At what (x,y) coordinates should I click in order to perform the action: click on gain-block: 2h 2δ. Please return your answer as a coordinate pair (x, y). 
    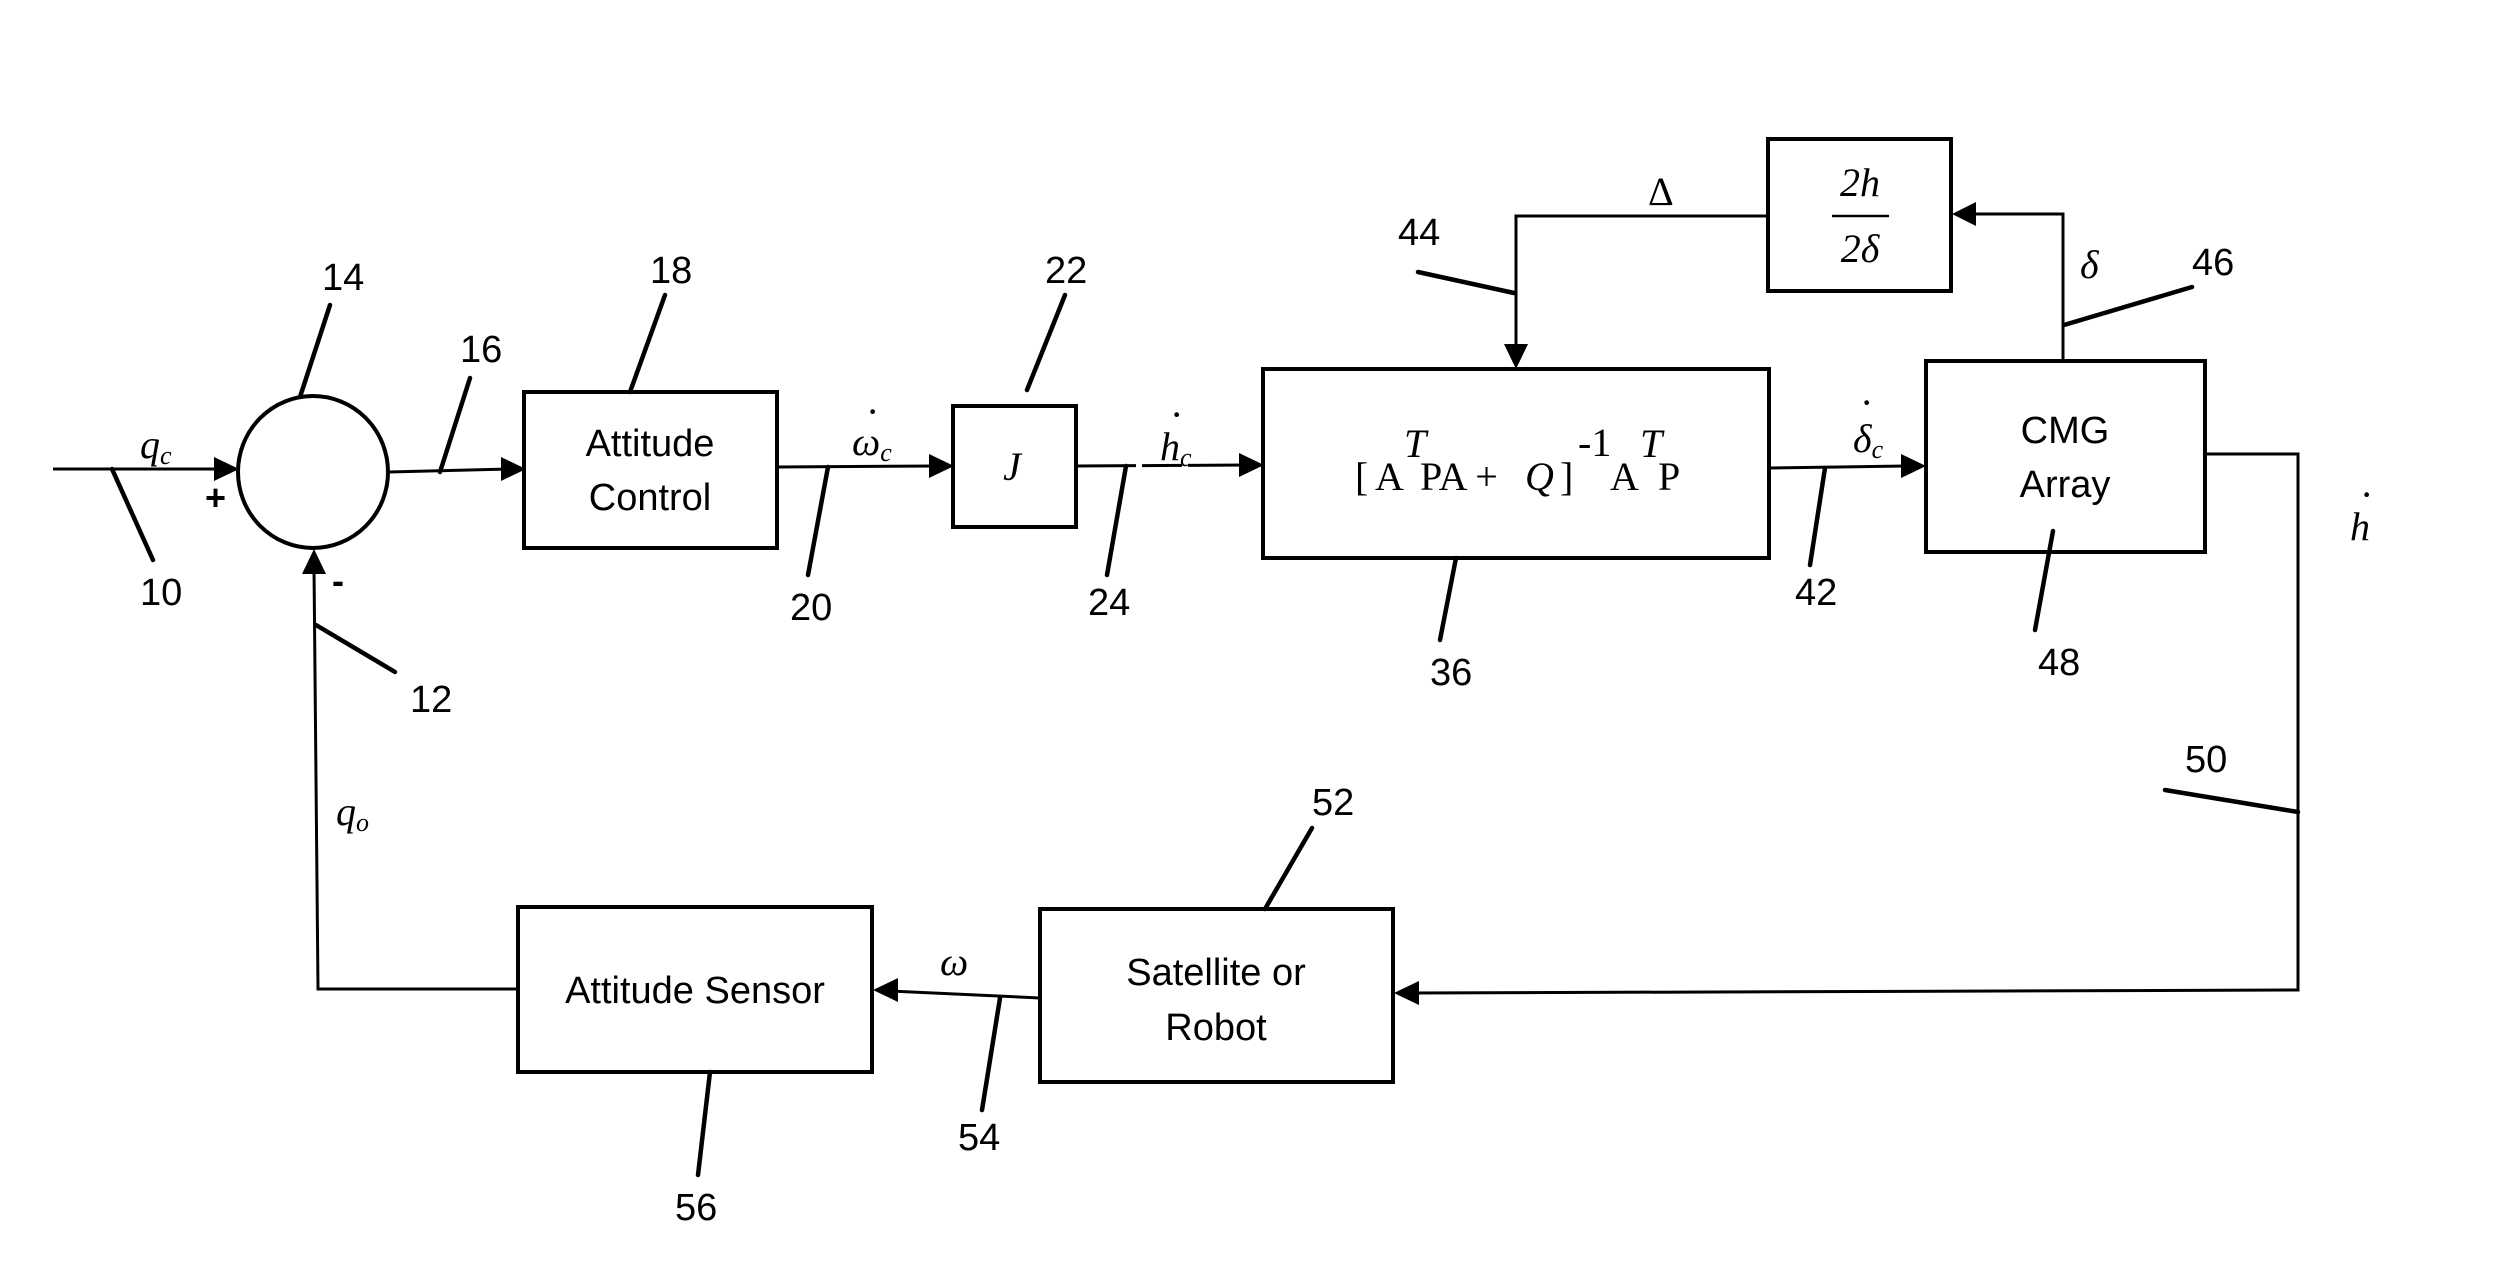
    Looking at the image, I should click on (1859, 215).